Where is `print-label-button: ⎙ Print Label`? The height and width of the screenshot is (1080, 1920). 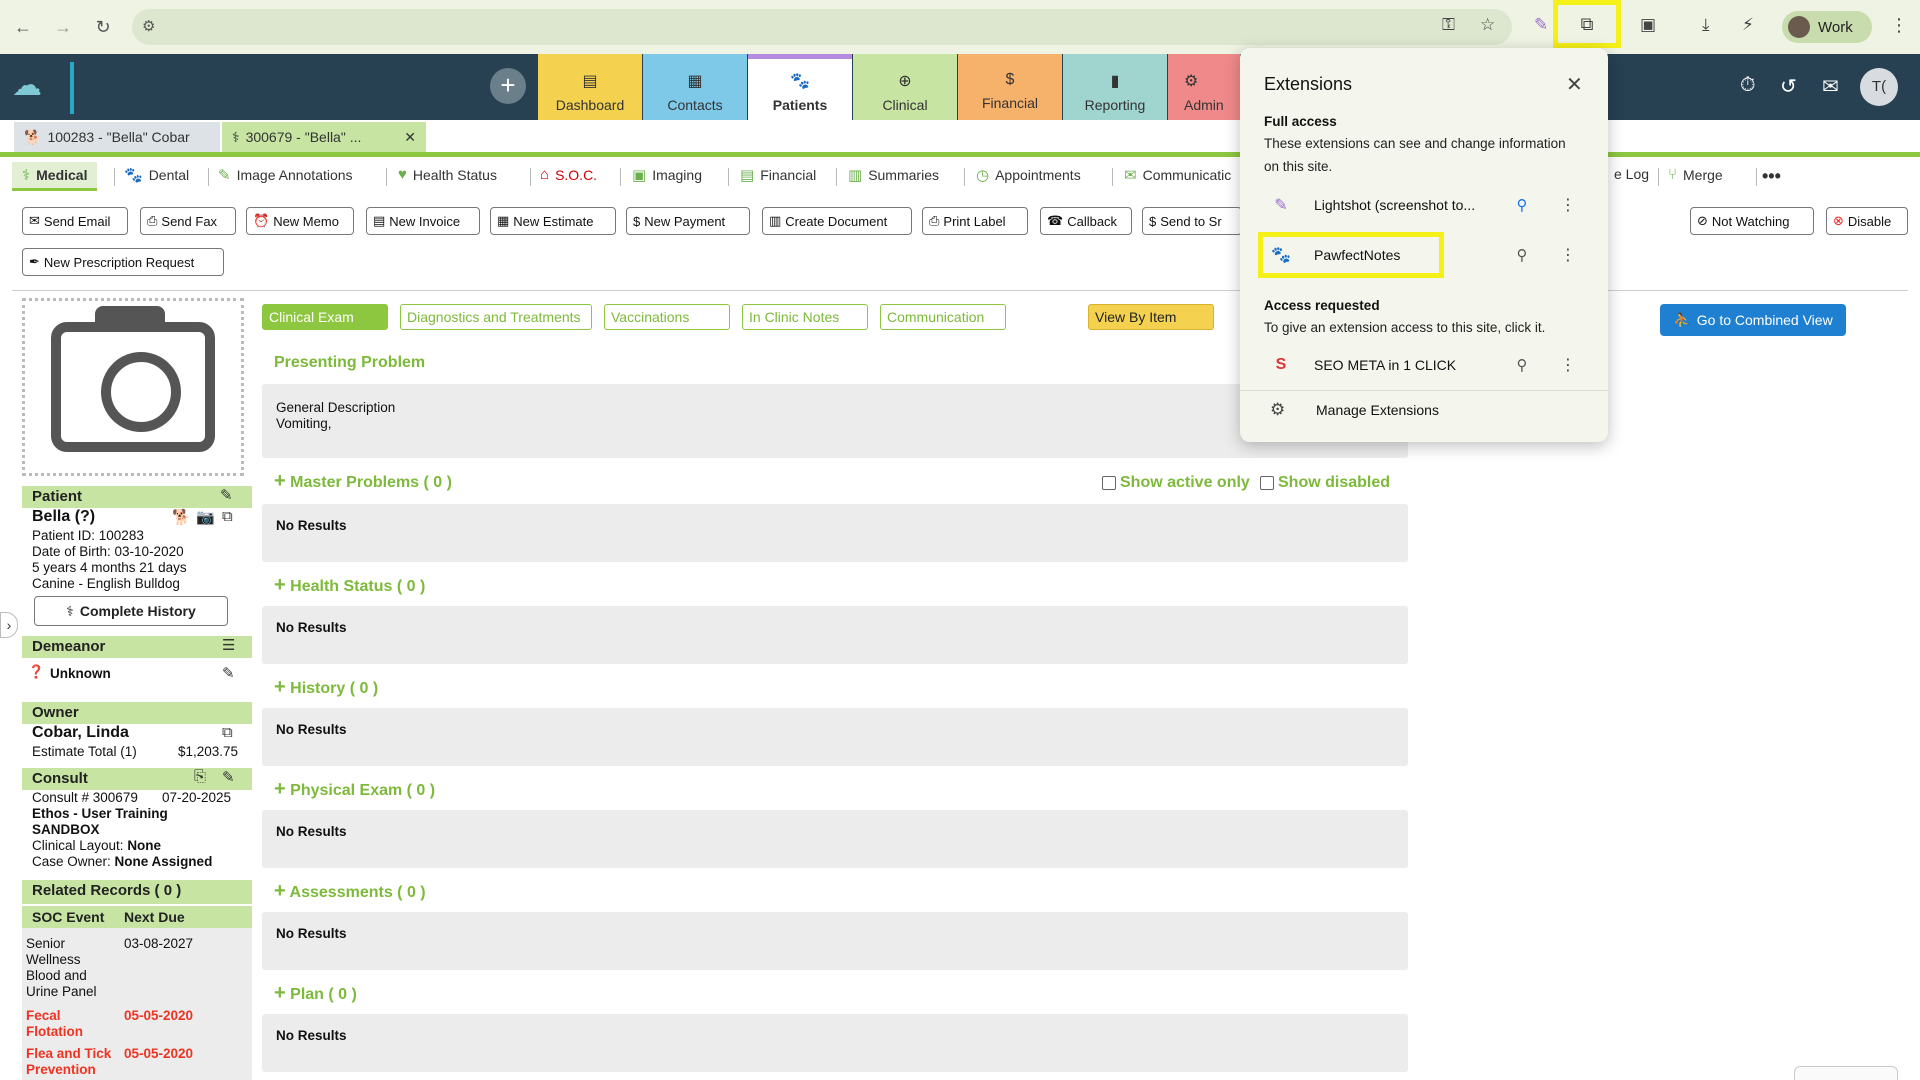
print-label-button: ⎙ Print Label is located at coordinates (975, 221).